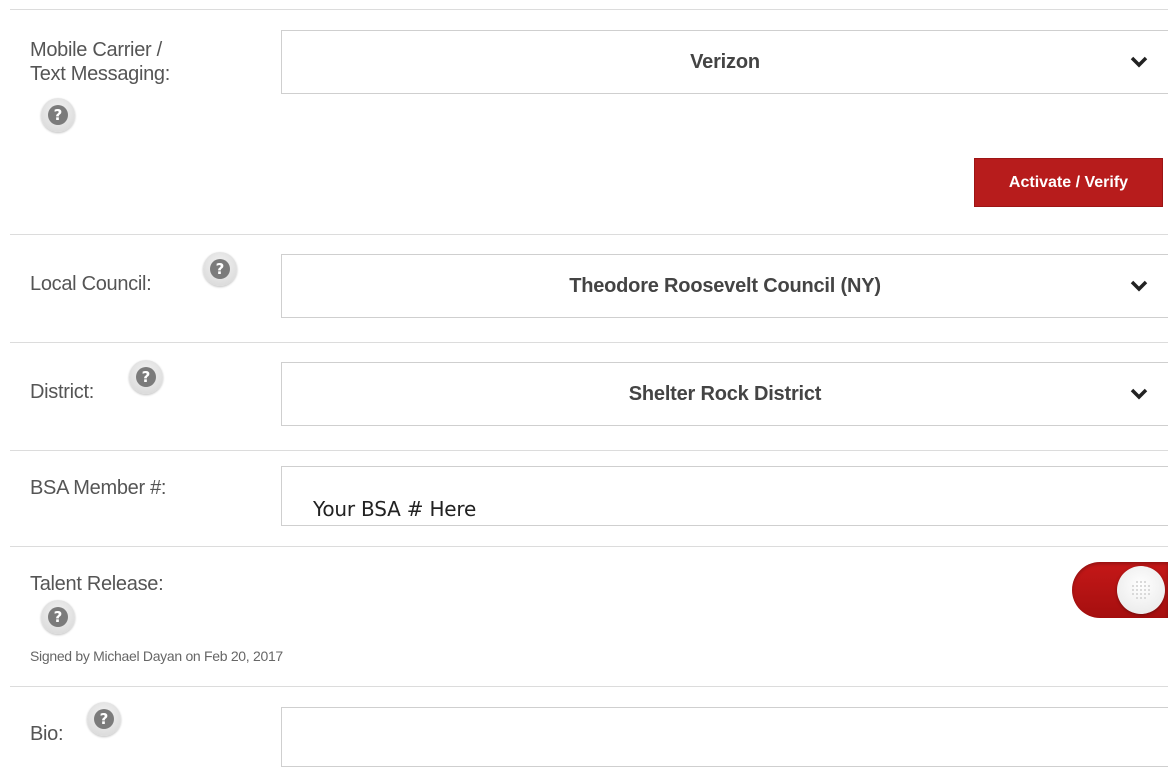 This screenshot has height=767, width=1168. What do you see at coordinates (724, 496) in the screenshot?
I see `bsa-member-input: Your BSA # Here` at bounding box center [724, 496].